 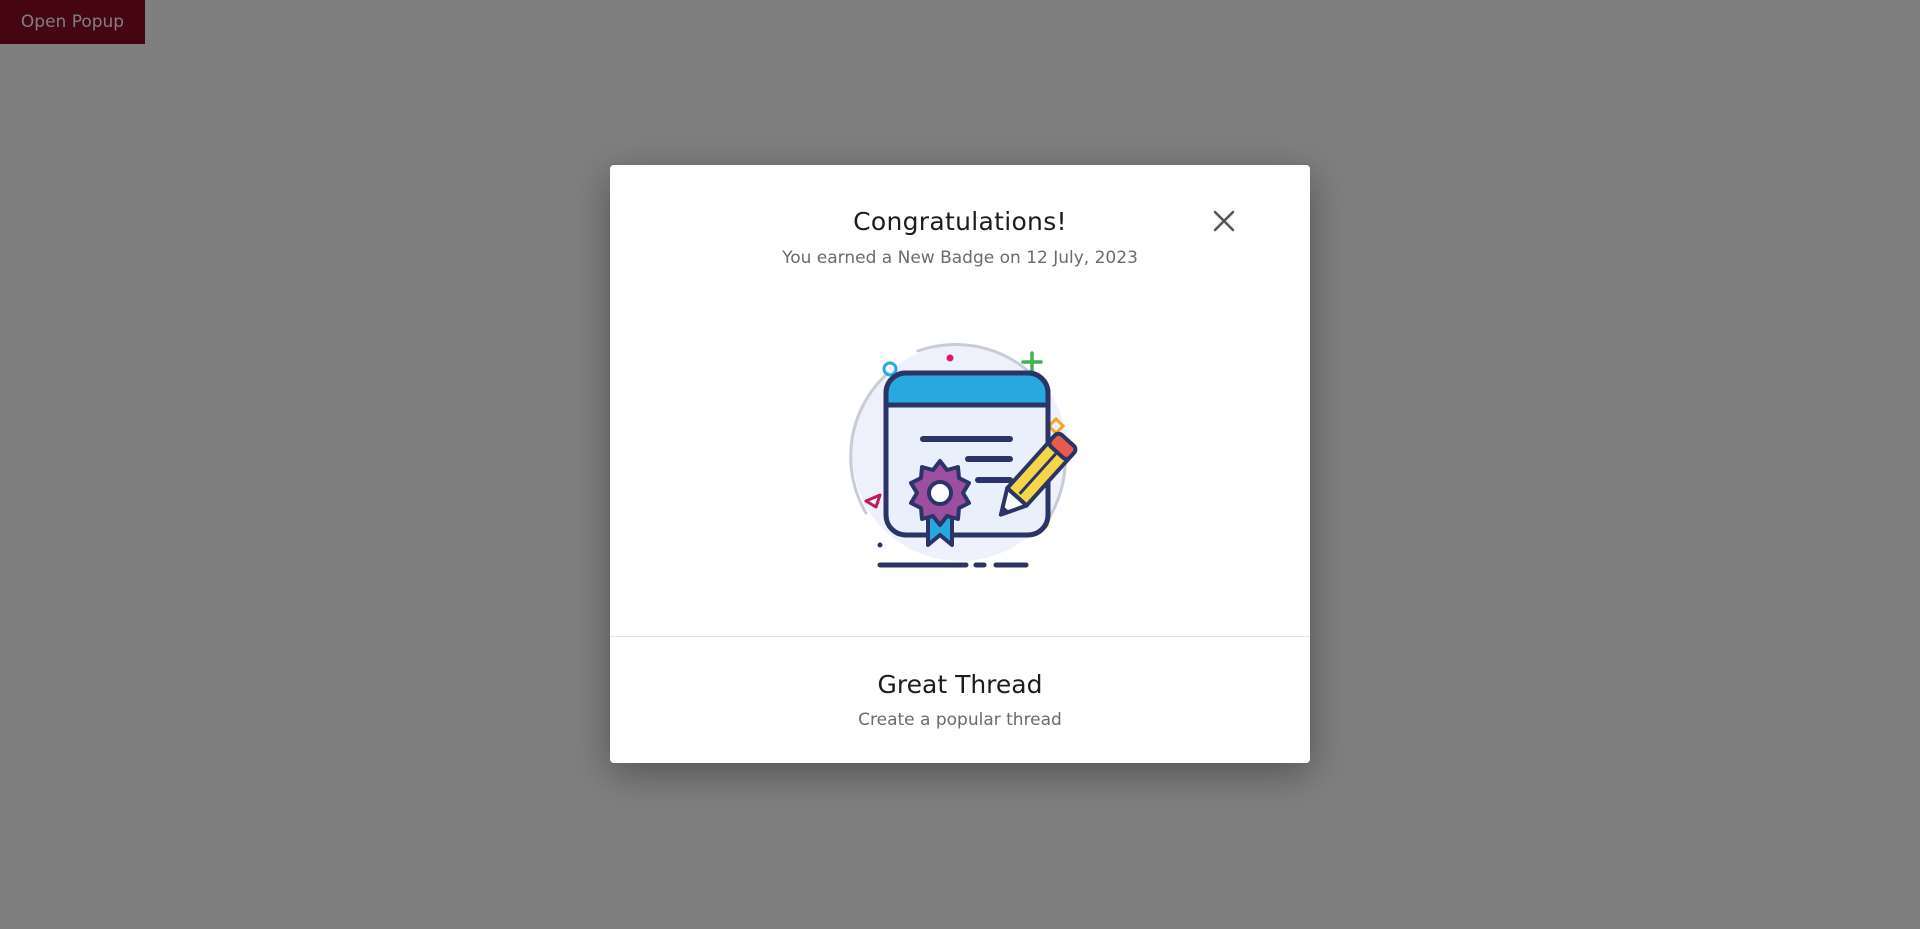 What do you see at coordinates (960, 700) in the screenshot?
I see `badge-info-section: Great Thread Create a popular thread` at bounding box center [960, 700].